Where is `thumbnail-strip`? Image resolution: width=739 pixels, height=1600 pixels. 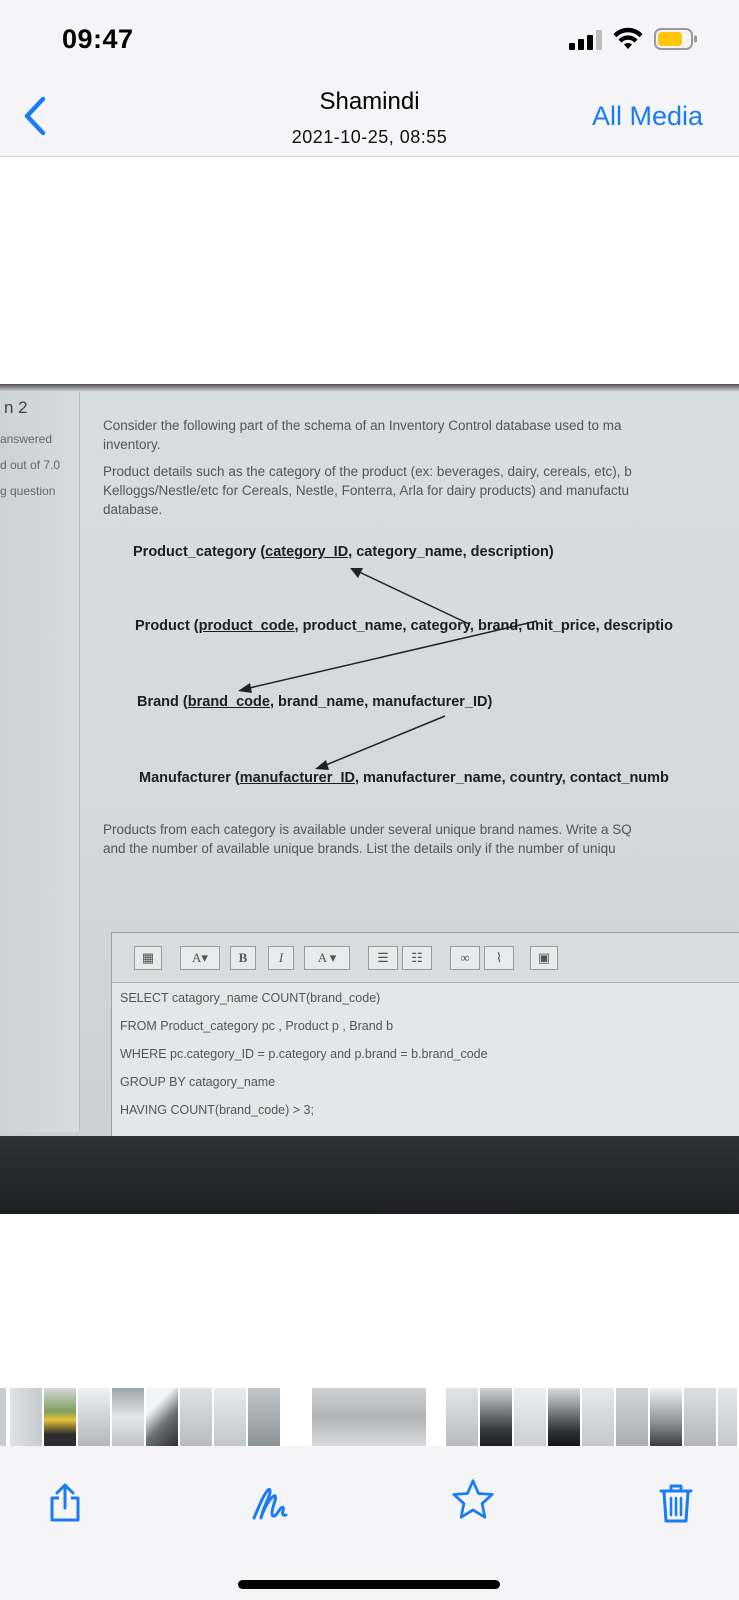 thumbnail-strip is located at coordinates (369, 1417).